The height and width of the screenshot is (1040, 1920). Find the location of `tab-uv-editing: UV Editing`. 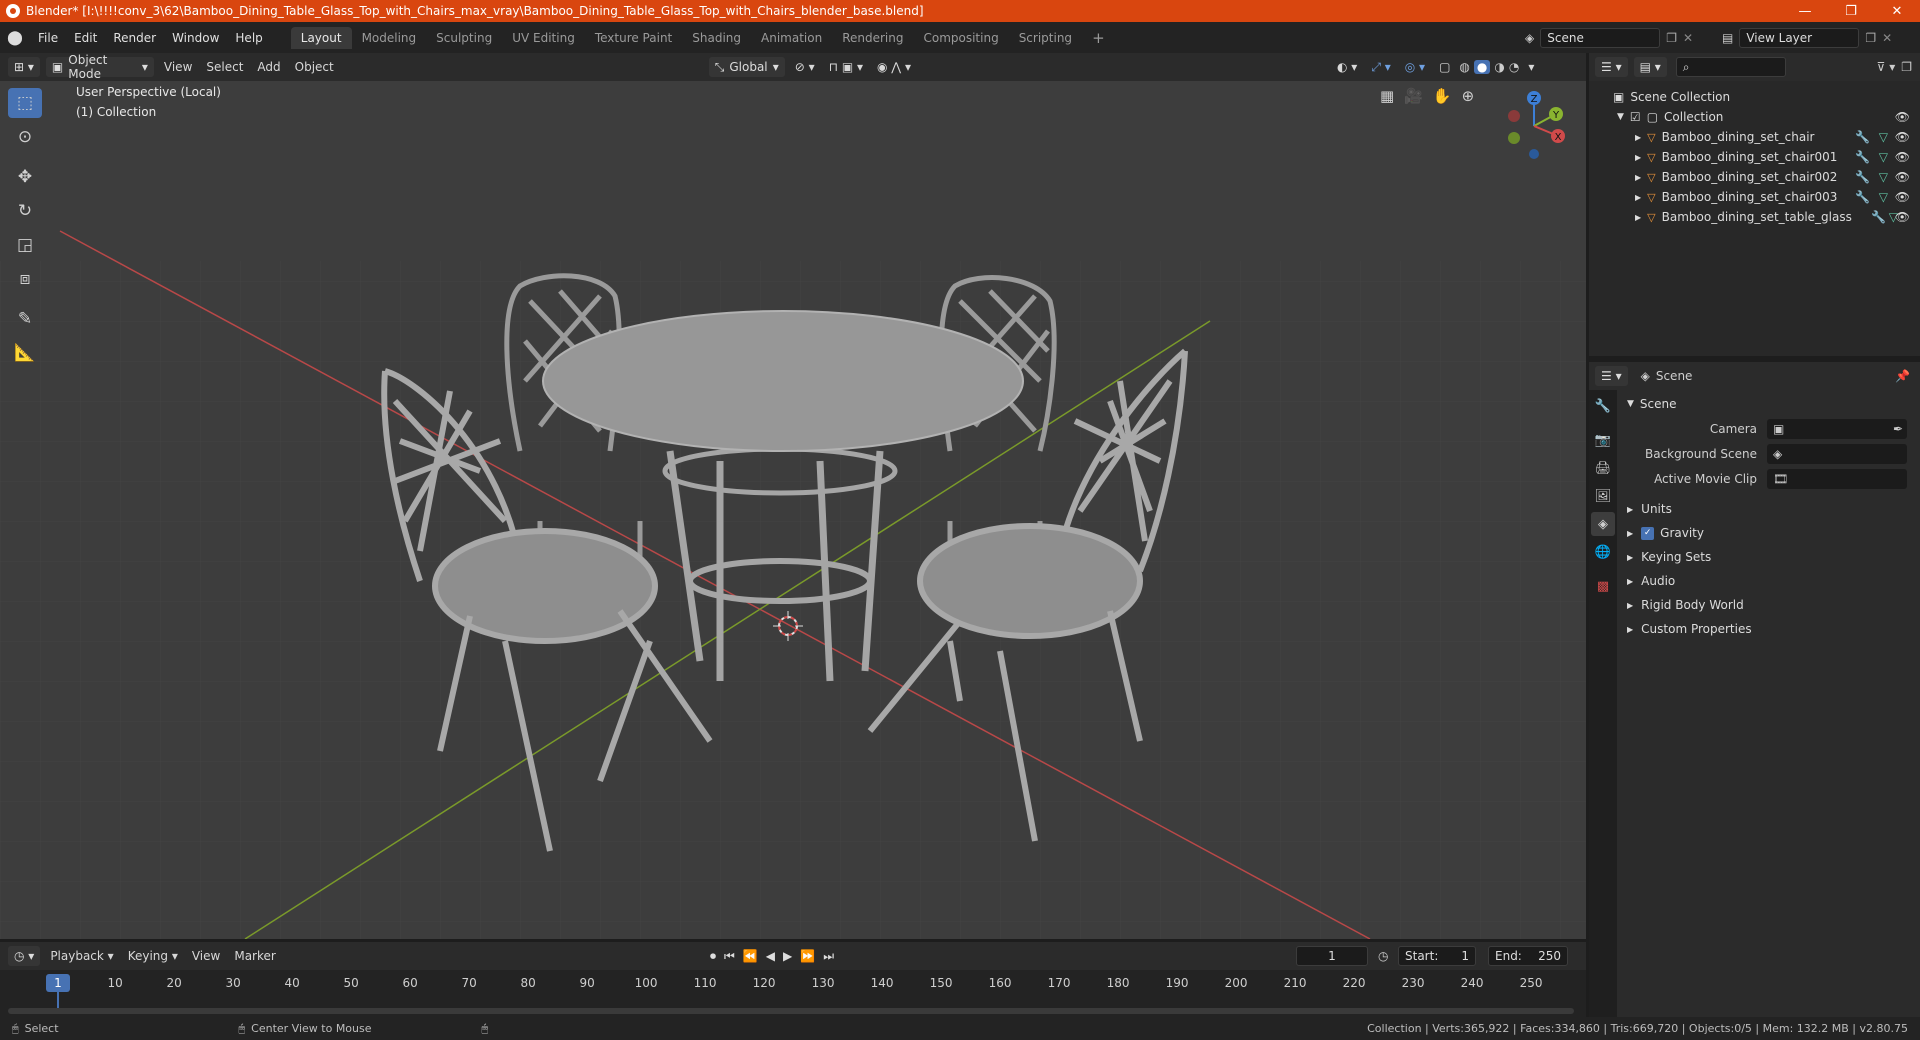

tab-uv-editing: UV Editing is located at coordinates (543, 38).